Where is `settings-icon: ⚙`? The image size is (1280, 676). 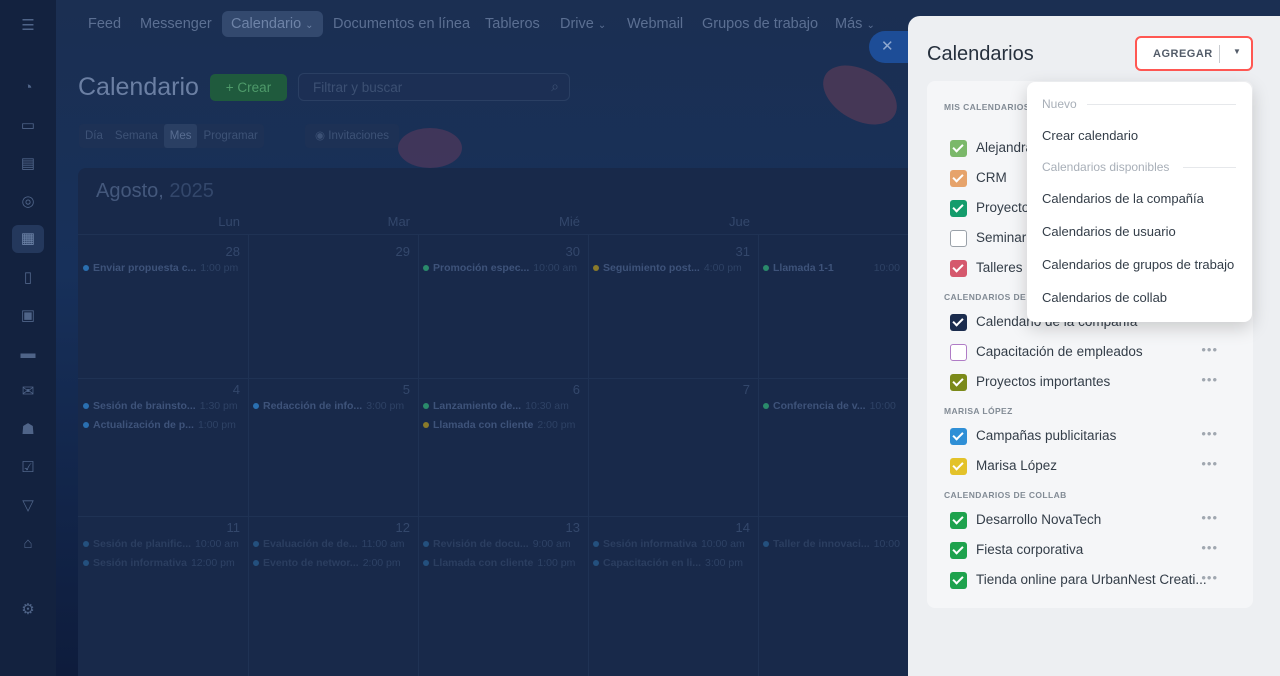
settings-icon: ⚙ is located at coordinates (28, 610).